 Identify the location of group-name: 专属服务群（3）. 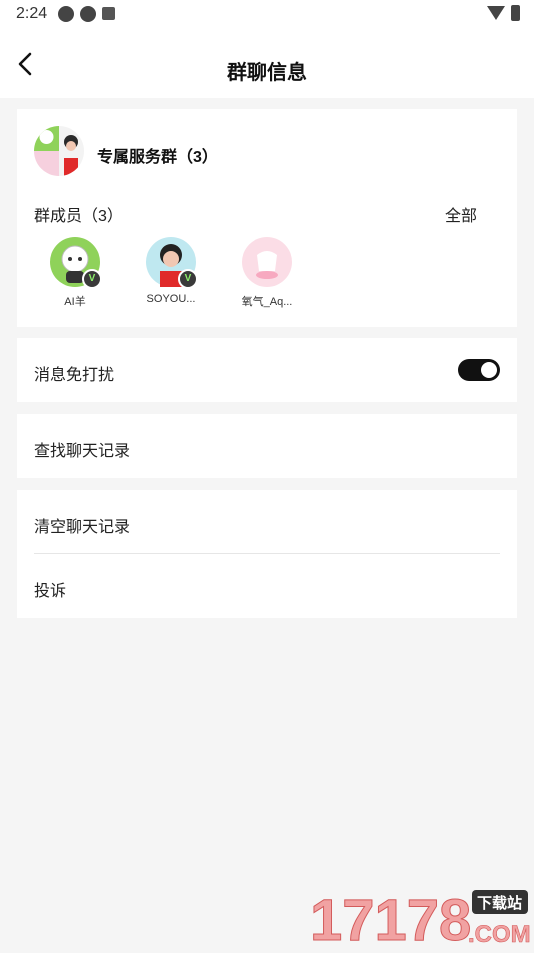
(157, 157).